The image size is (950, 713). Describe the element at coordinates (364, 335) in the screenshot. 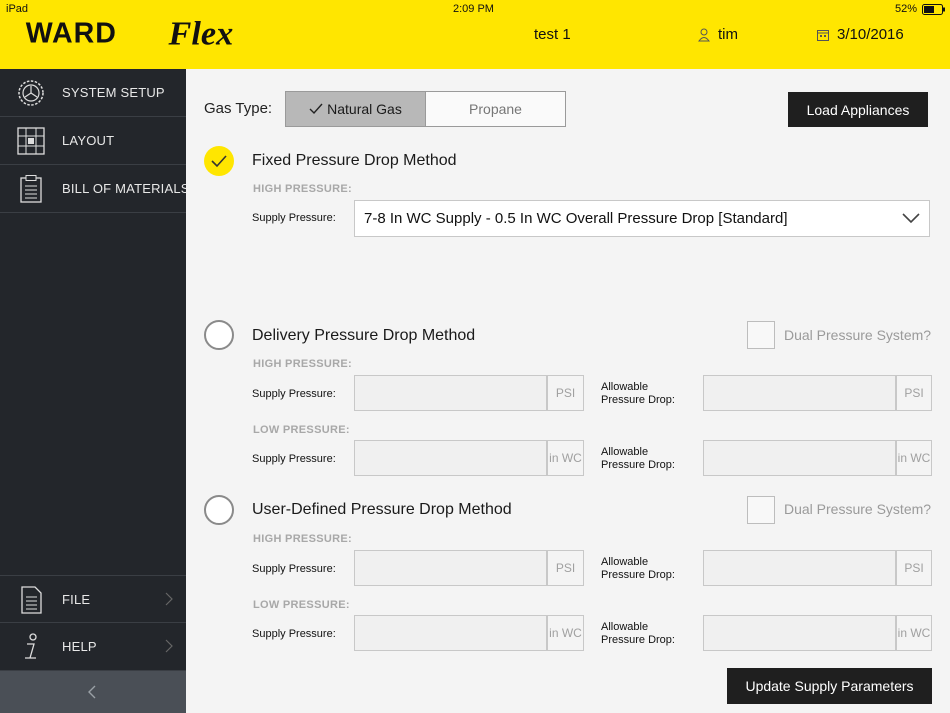

I see `delivery-method-title: Delivery Pressure Drop Method` at that location.